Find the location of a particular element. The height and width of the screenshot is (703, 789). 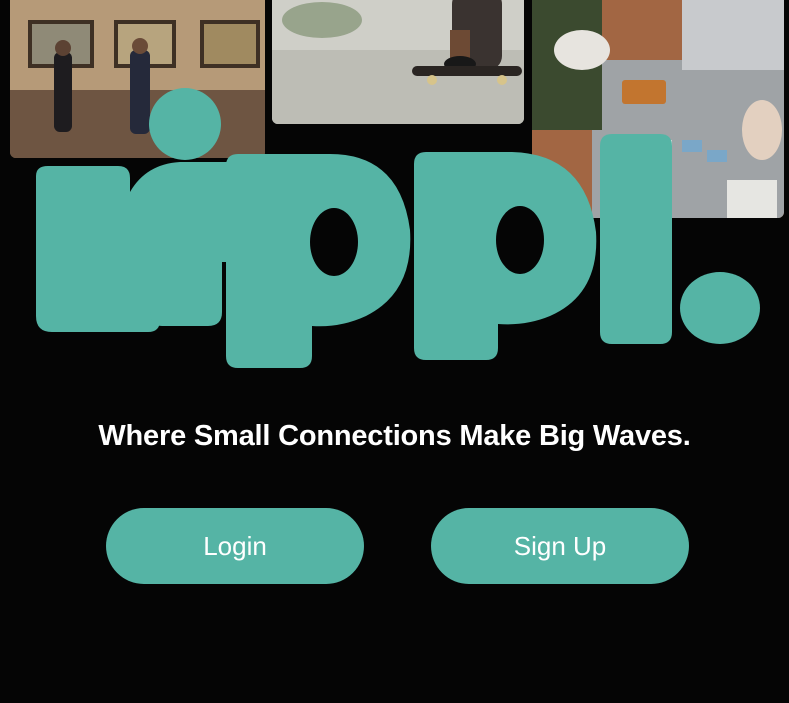

sign-up-button: Sign Up is located at coordinates (560, 546).